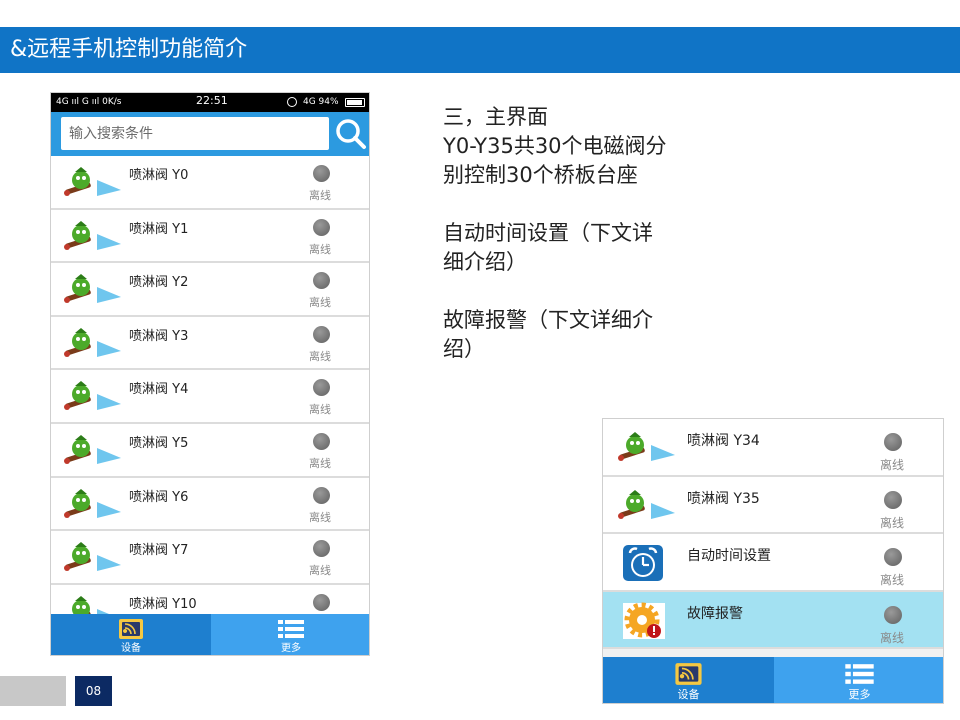 This screenshot has height=720, width=960. I want to click on device-row-y3: 喷淋阀 Y3 离线, so click(210, 343).